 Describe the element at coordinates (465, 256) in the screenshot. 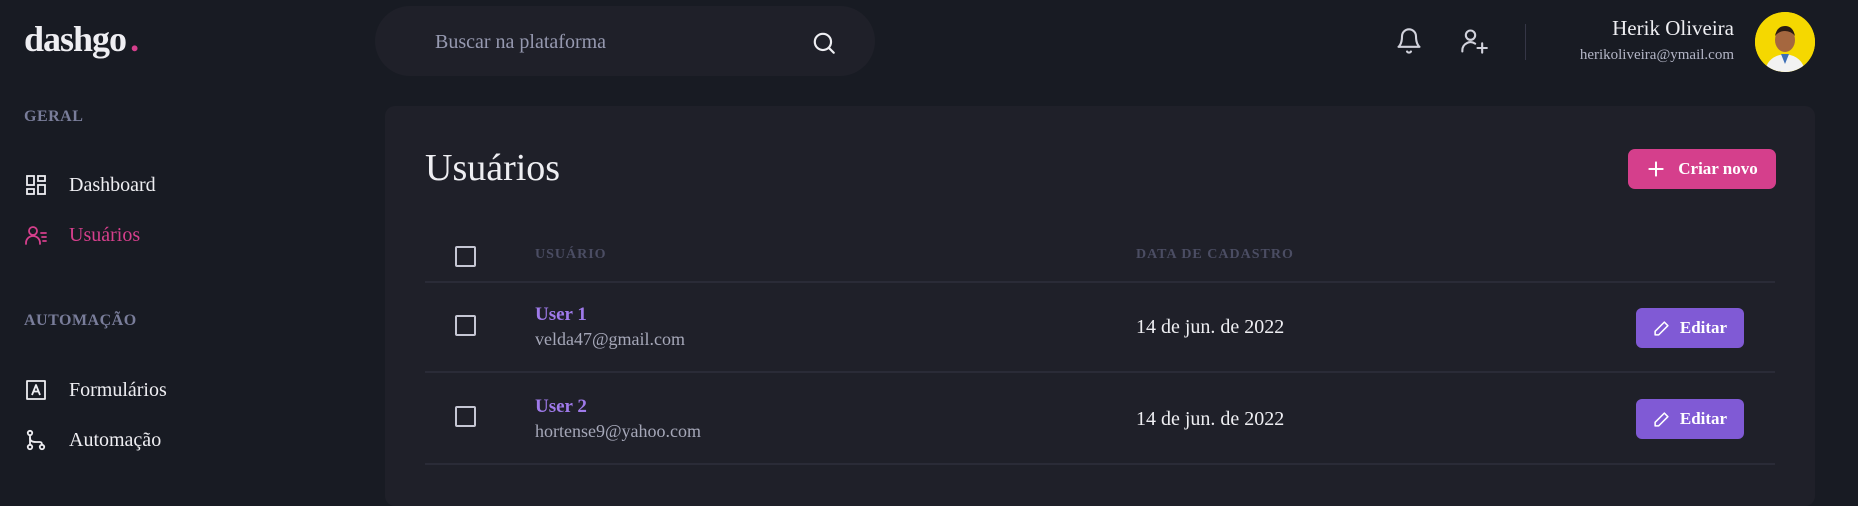

I see `select-all-checkbox` at that location.